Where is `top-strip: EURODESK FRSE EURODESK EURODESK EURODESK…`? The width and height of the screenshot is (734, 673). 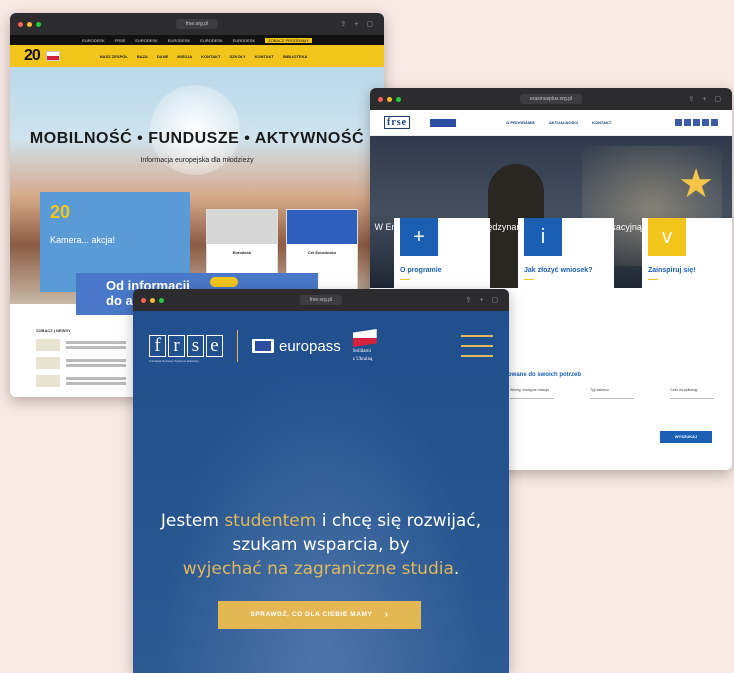 top-strip: EURODESK FRSE EURODESK EURODESK EURODESK… is located at coordinates (197, 40).